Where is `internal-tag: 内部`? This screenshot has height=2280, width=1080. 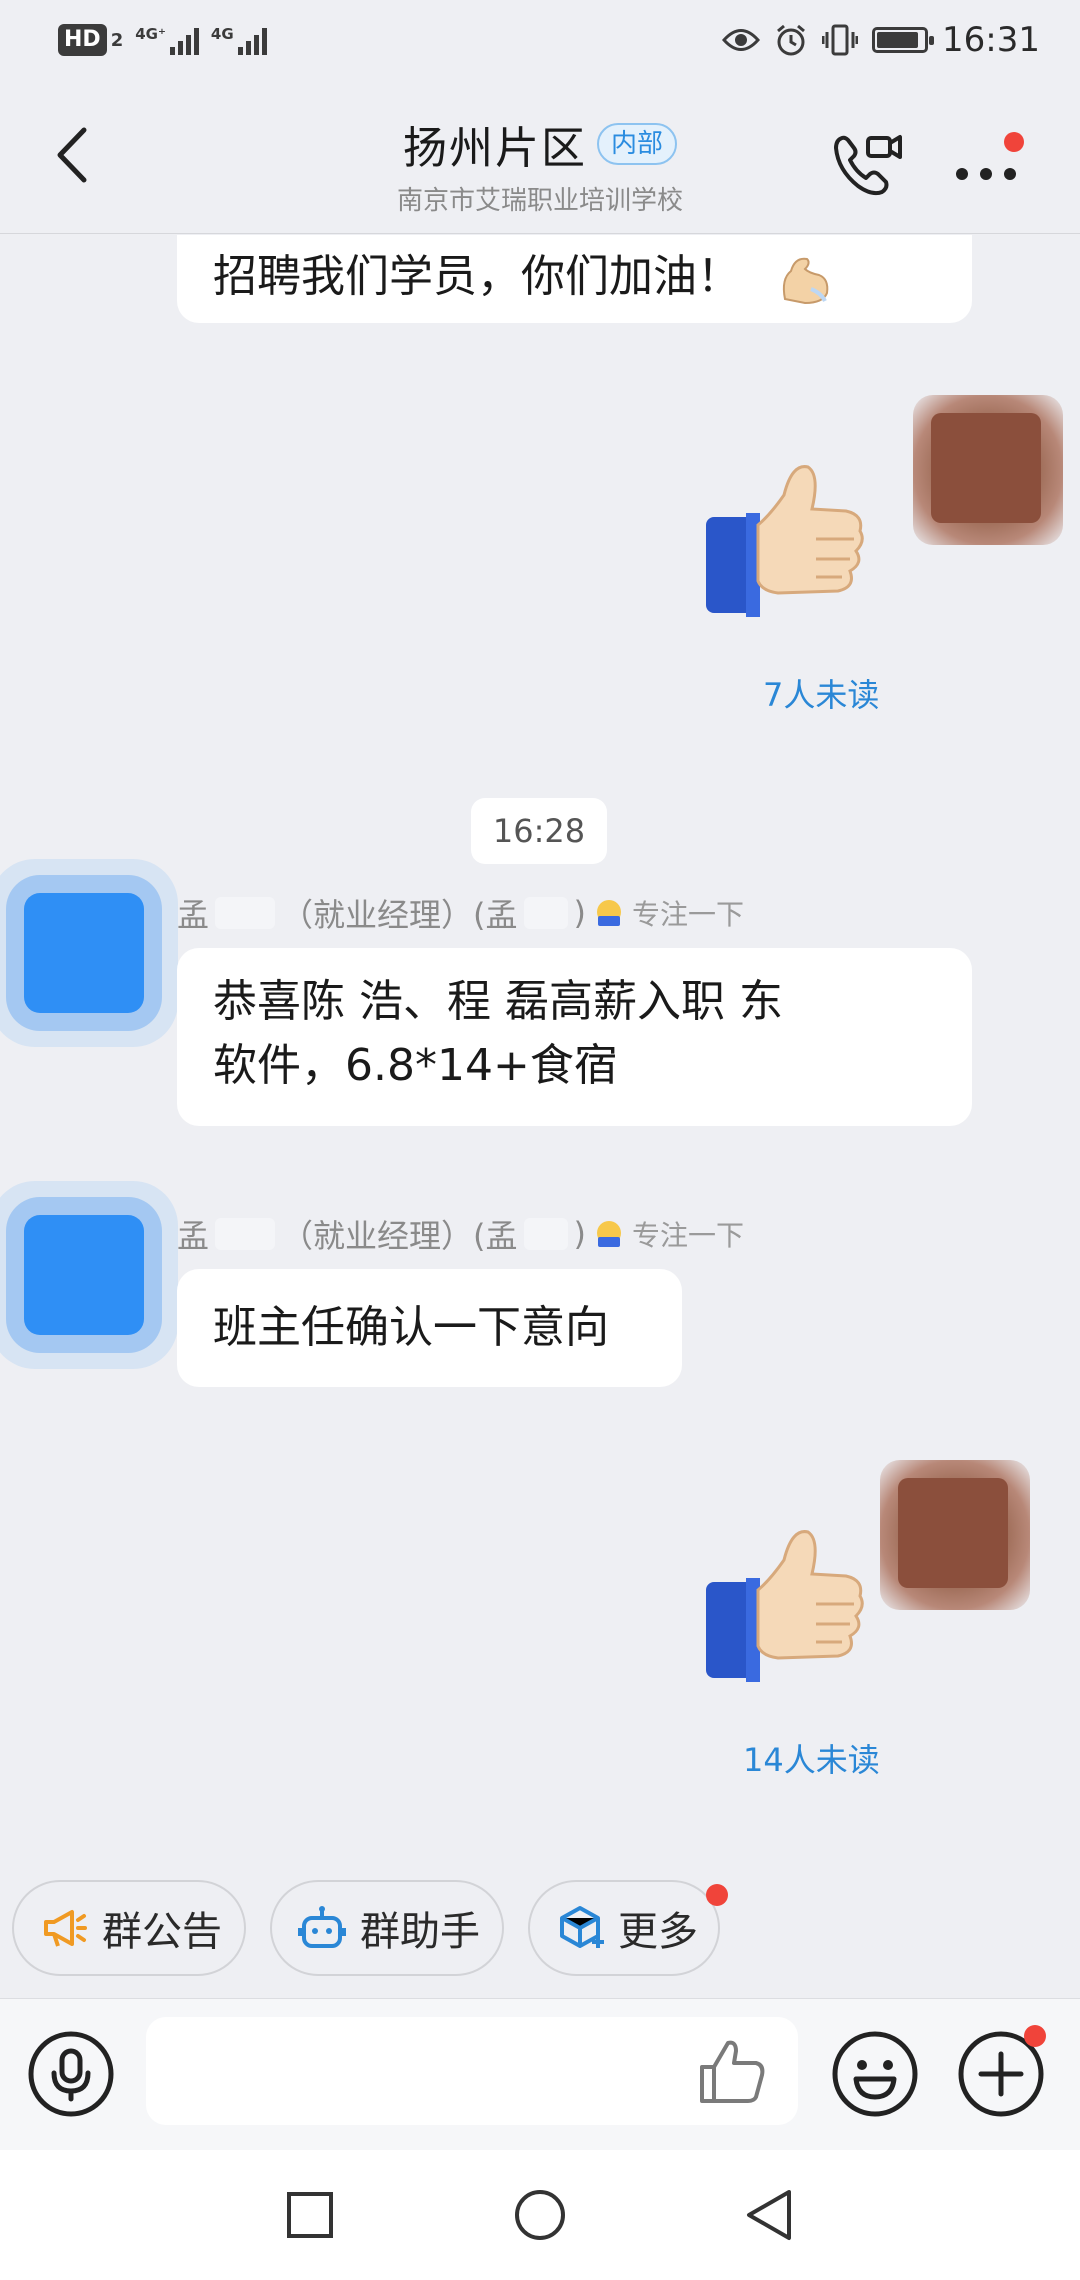 internal-tag: 内部 is located at coordinates (636, 144).